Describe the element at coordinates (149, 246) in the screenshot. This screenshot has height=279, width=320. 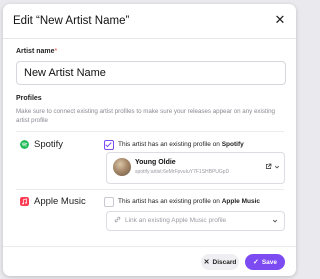
I see `footer-divider` at that location.